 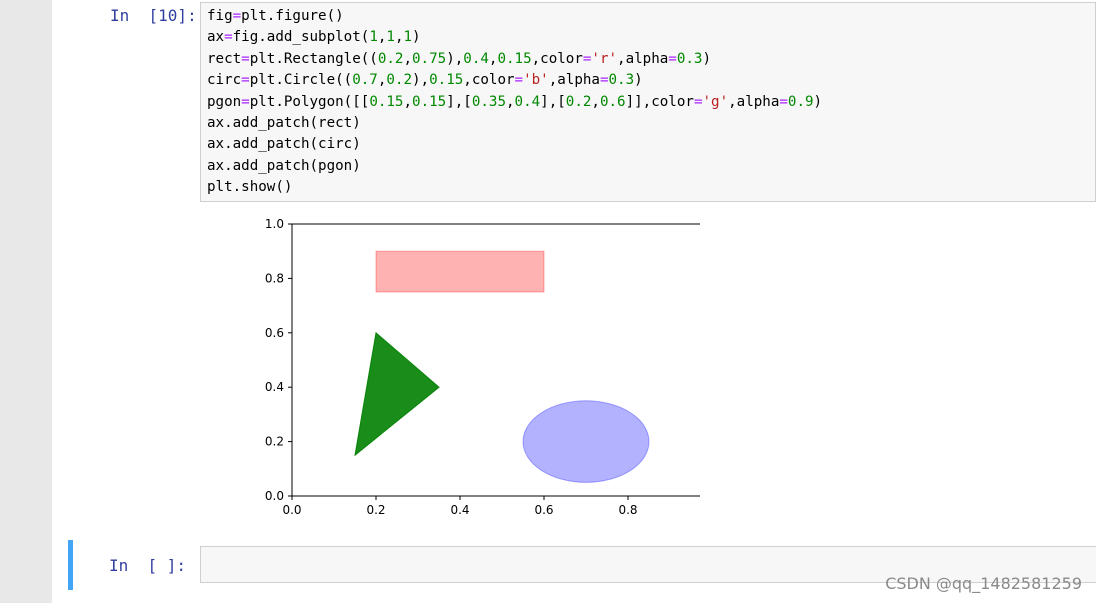 I want to click on code-token: 'g', so click(x=715, y=101).